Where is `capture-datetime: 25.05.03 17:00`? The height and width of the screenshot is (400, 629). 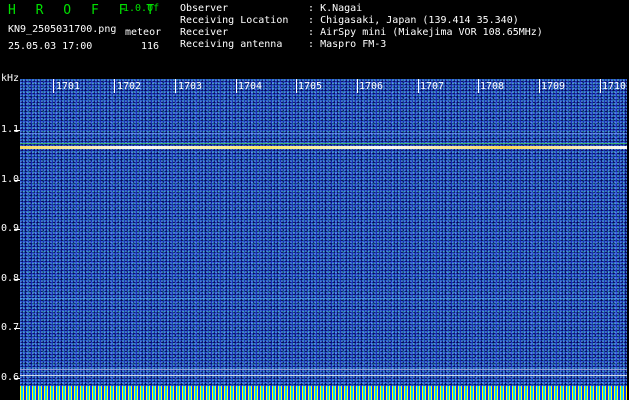
capture-datetime: 25.05.03 17:00 is located at coordinates (50, 46).